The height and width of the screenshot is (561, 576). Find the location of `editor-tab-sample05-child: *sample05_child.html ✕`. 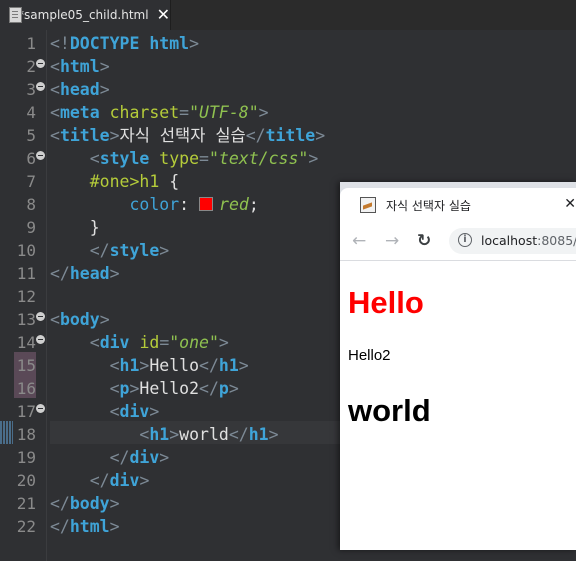

editor-tab-sample05-child: *sample05_child.html ✕ is located at coordinates (85, 15).